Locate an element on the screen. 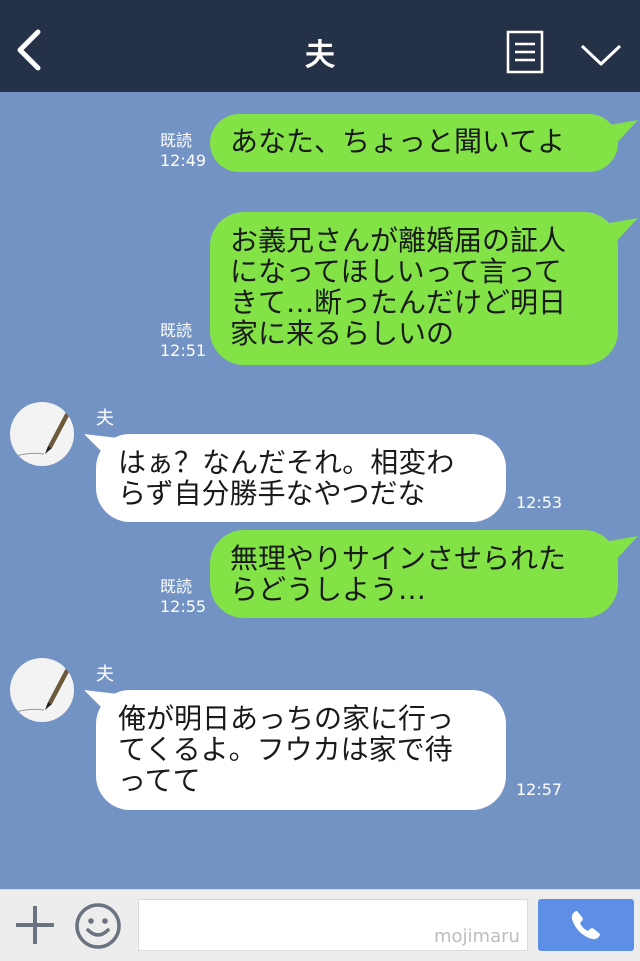 The height and width of the screenshot is (961, 640). back-arrow-icon is located at coordinates (30, 50).